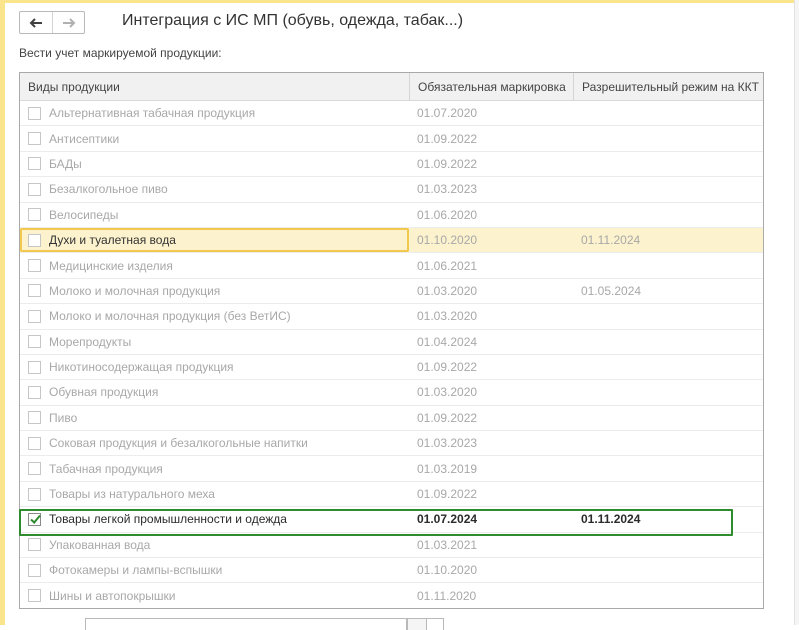 This screenshot has height=630, width=799. I want to click on product-kind-cell: Альтернативная табачная продукция, so click(214, 113).